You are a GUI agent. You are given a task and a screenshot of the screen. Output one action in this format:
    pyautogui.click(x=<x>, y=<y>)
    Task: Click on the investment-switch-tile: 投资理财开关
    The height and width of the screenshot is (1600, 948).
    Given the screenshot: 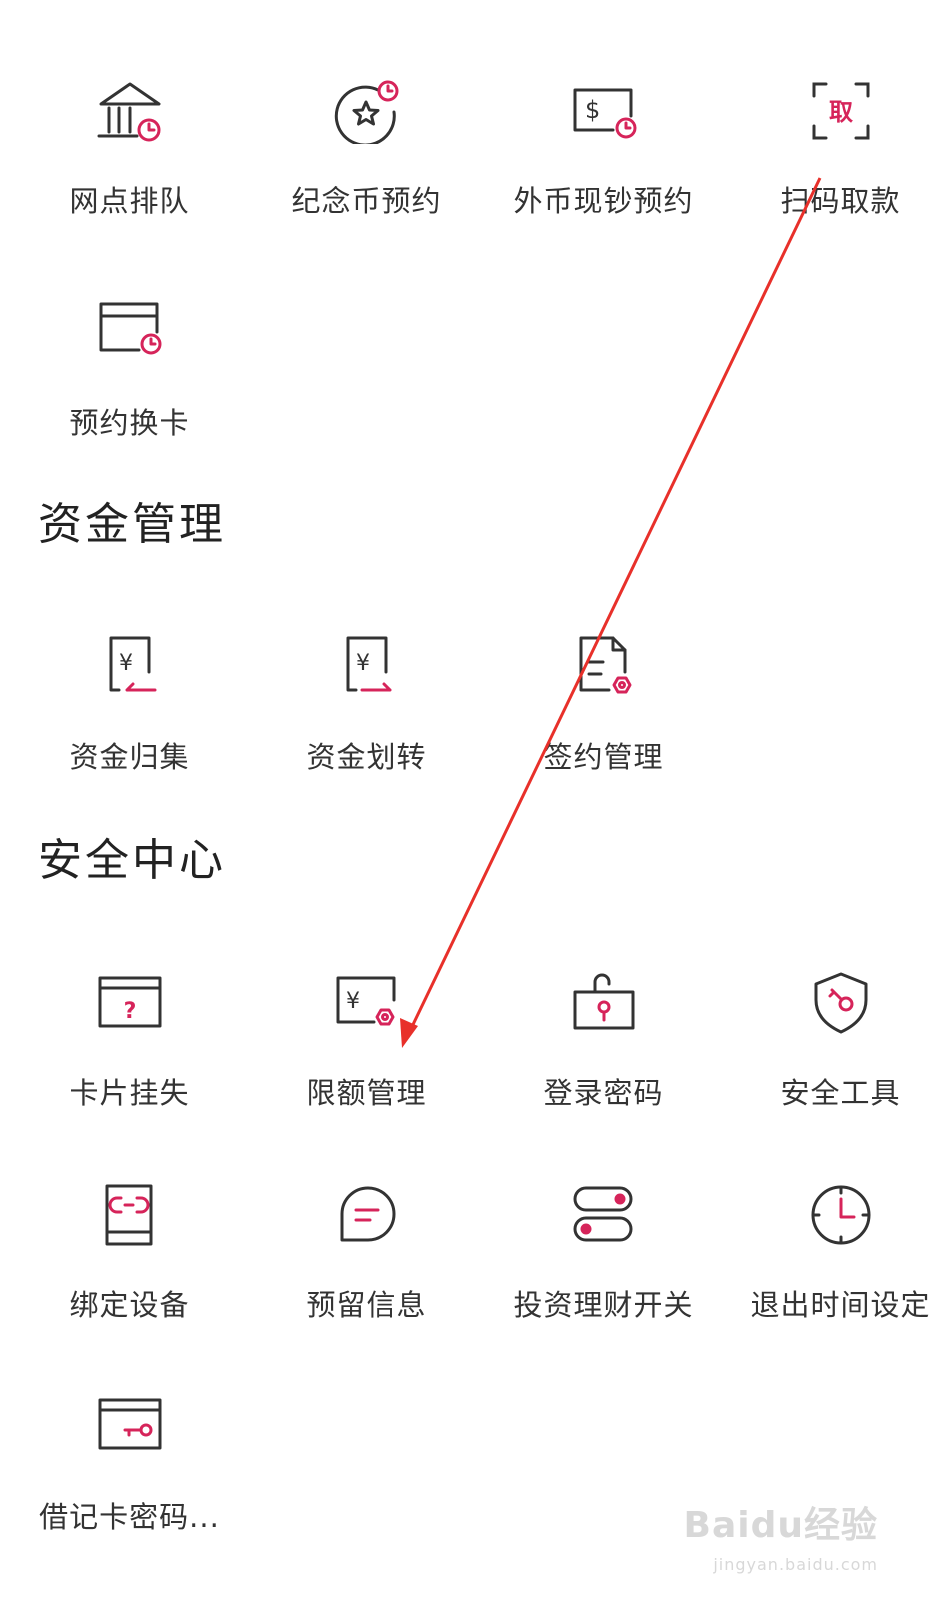 What is the action you would take?
    pyautogui.click(x=603, y=1213)
    